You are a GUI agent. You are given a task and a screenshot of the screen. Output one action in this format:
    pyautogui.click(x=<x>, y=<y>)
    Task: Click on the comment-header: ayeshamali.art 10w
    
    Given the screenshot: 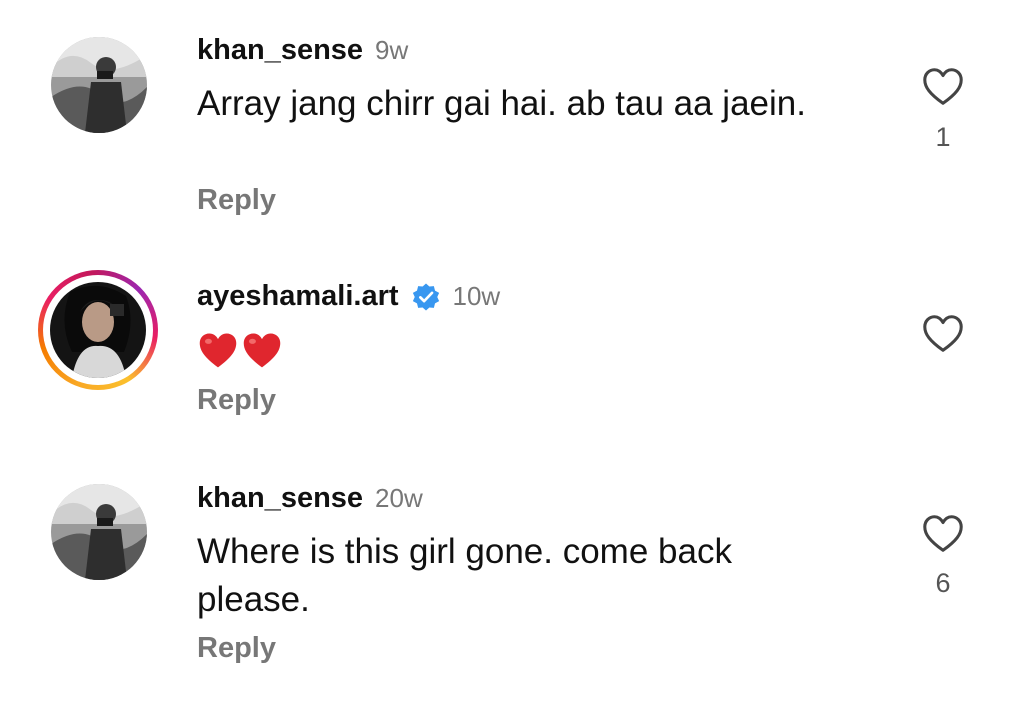 What is the action you would take?
    pyautogui.click(x=348, y=296)
    